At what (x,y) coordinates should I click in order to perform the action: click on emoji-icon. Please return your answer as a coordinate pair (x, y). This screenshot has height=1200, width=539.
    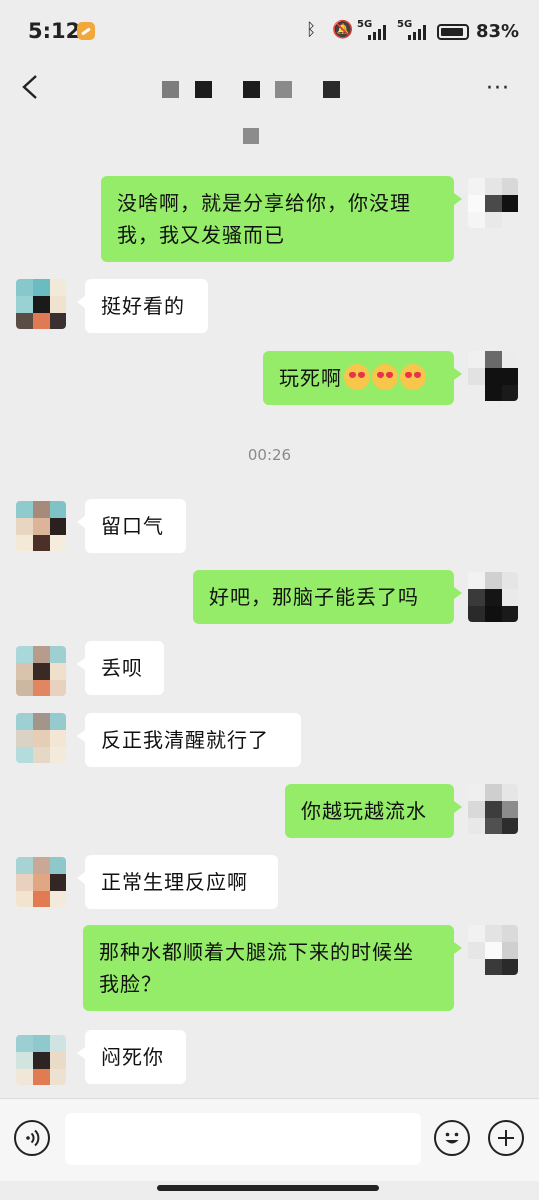
    Looking at the image, I should click on (452, 1138).